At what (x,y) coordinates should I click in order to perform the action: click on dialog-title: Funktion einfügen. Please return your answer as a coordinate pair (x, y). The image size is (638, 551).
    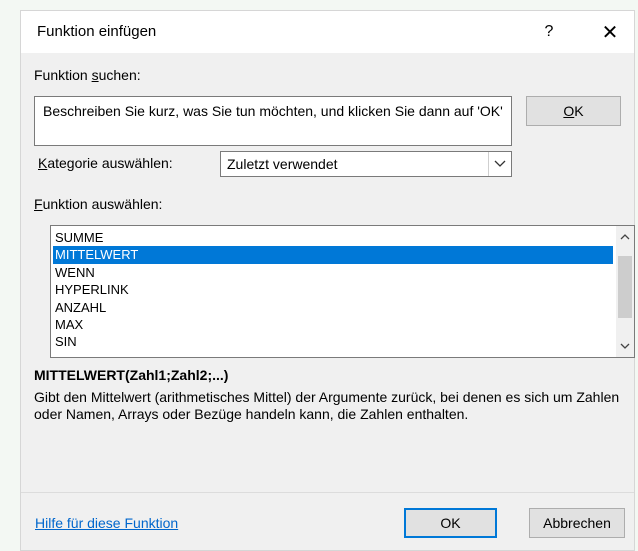
    Looking at the image, I should click on (97, 31).